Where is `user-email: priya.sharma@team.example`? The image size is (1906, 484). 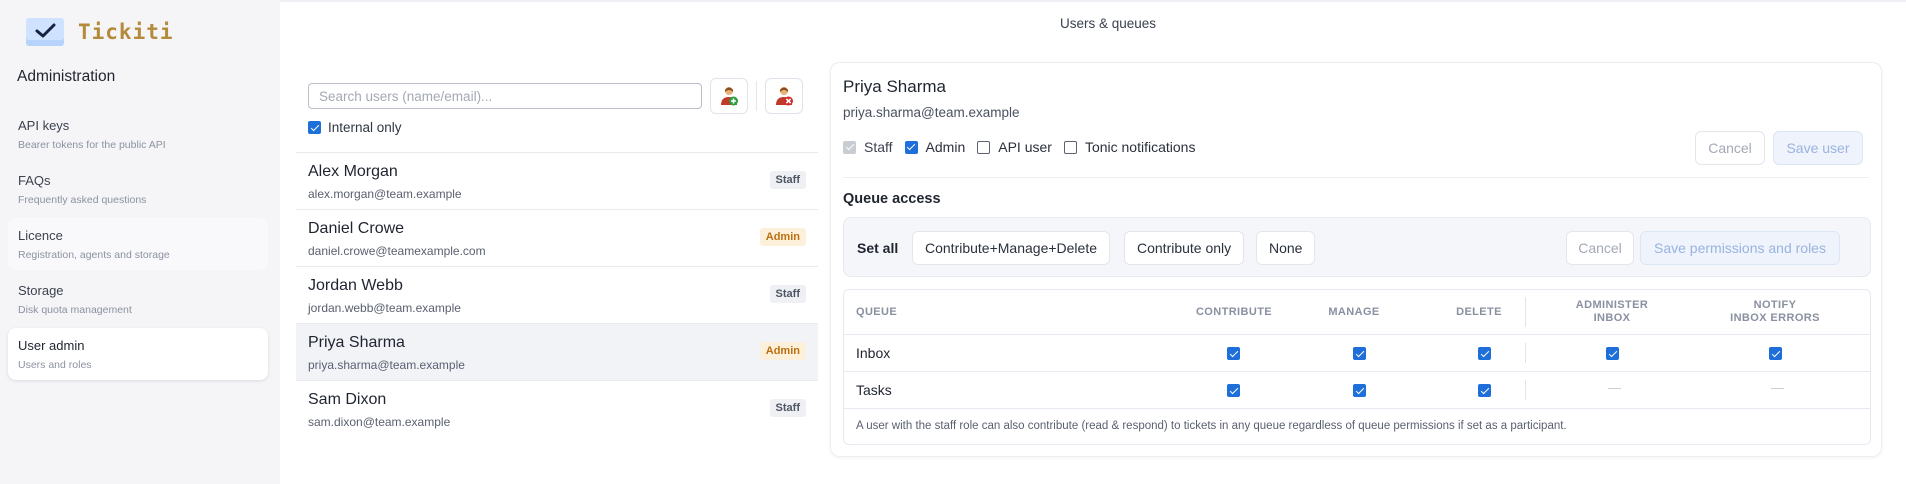
user-email: priya.sharma@team.example is located at coordinates (386, 365).